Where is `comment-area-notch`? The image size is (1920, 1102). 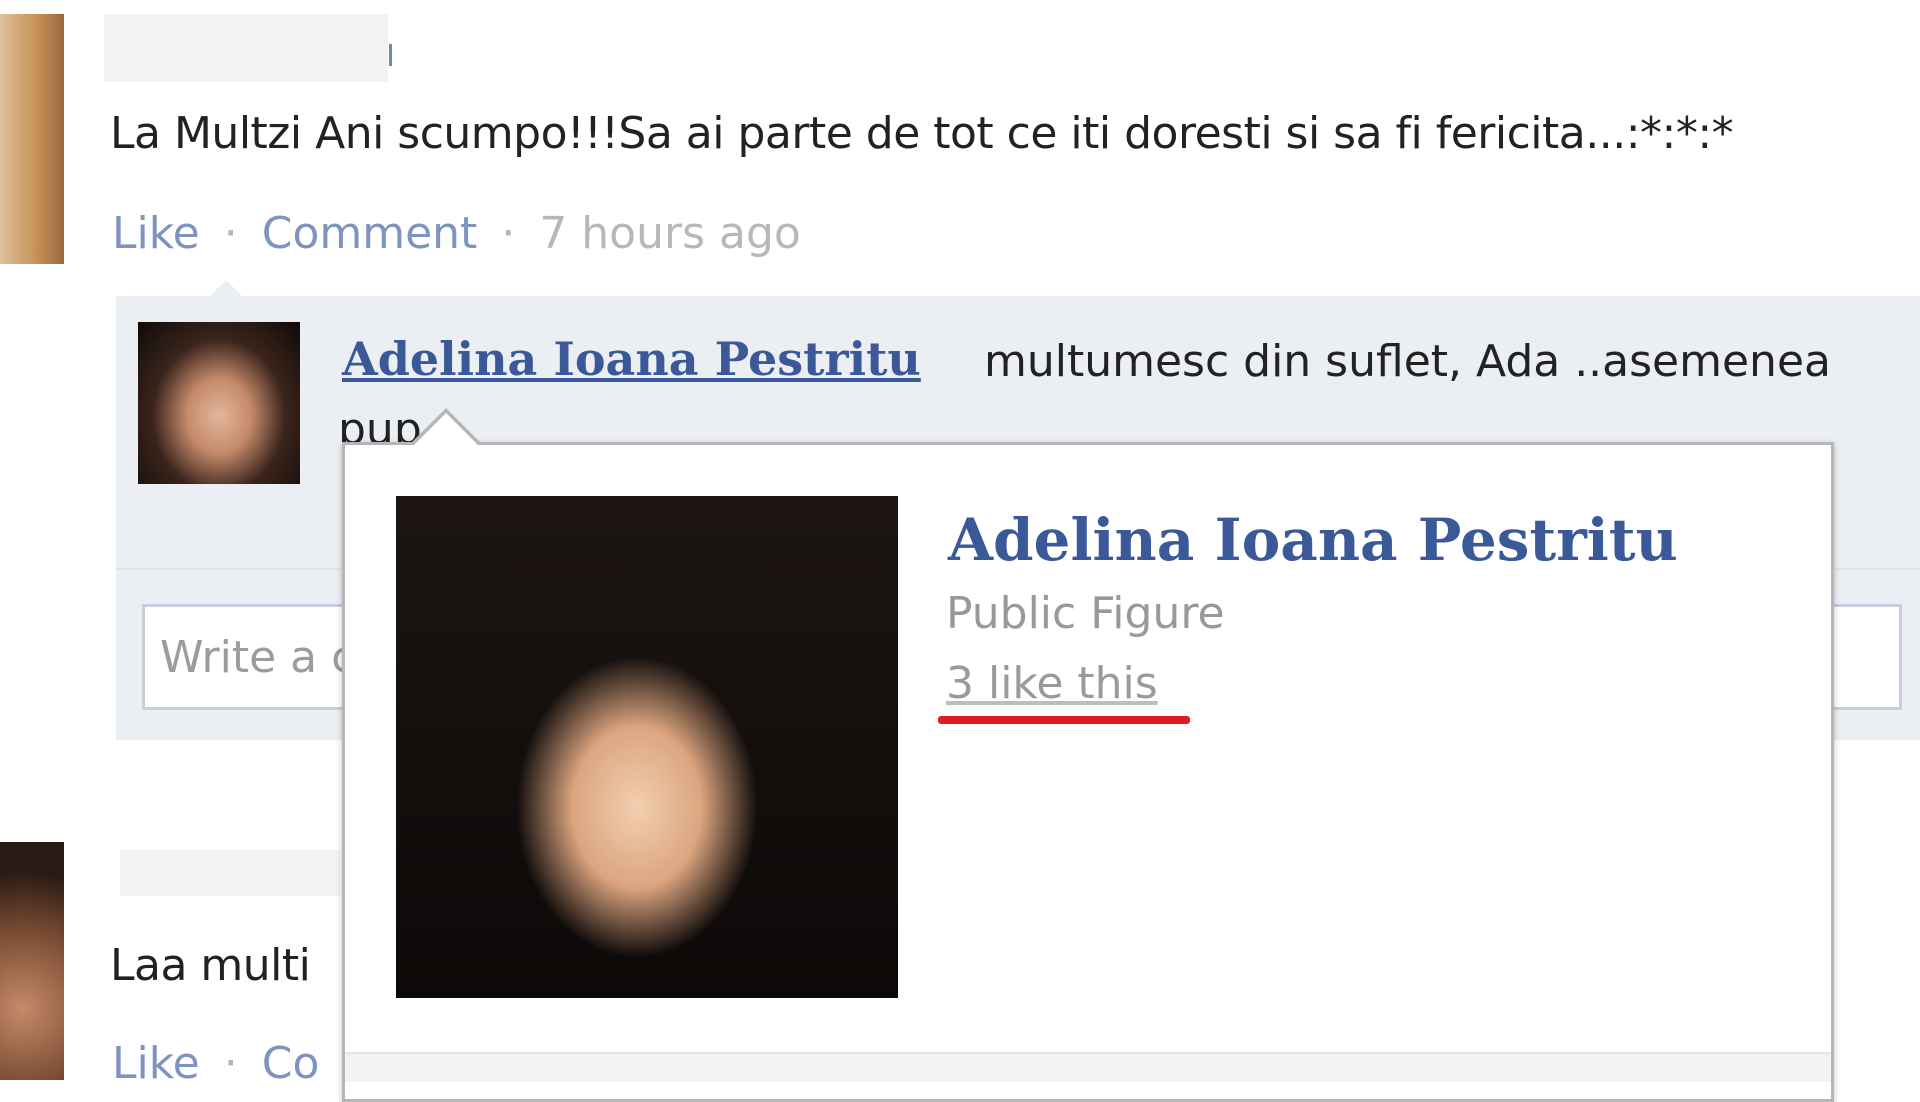
comment-area-notch is located at coordinates (226, 288).